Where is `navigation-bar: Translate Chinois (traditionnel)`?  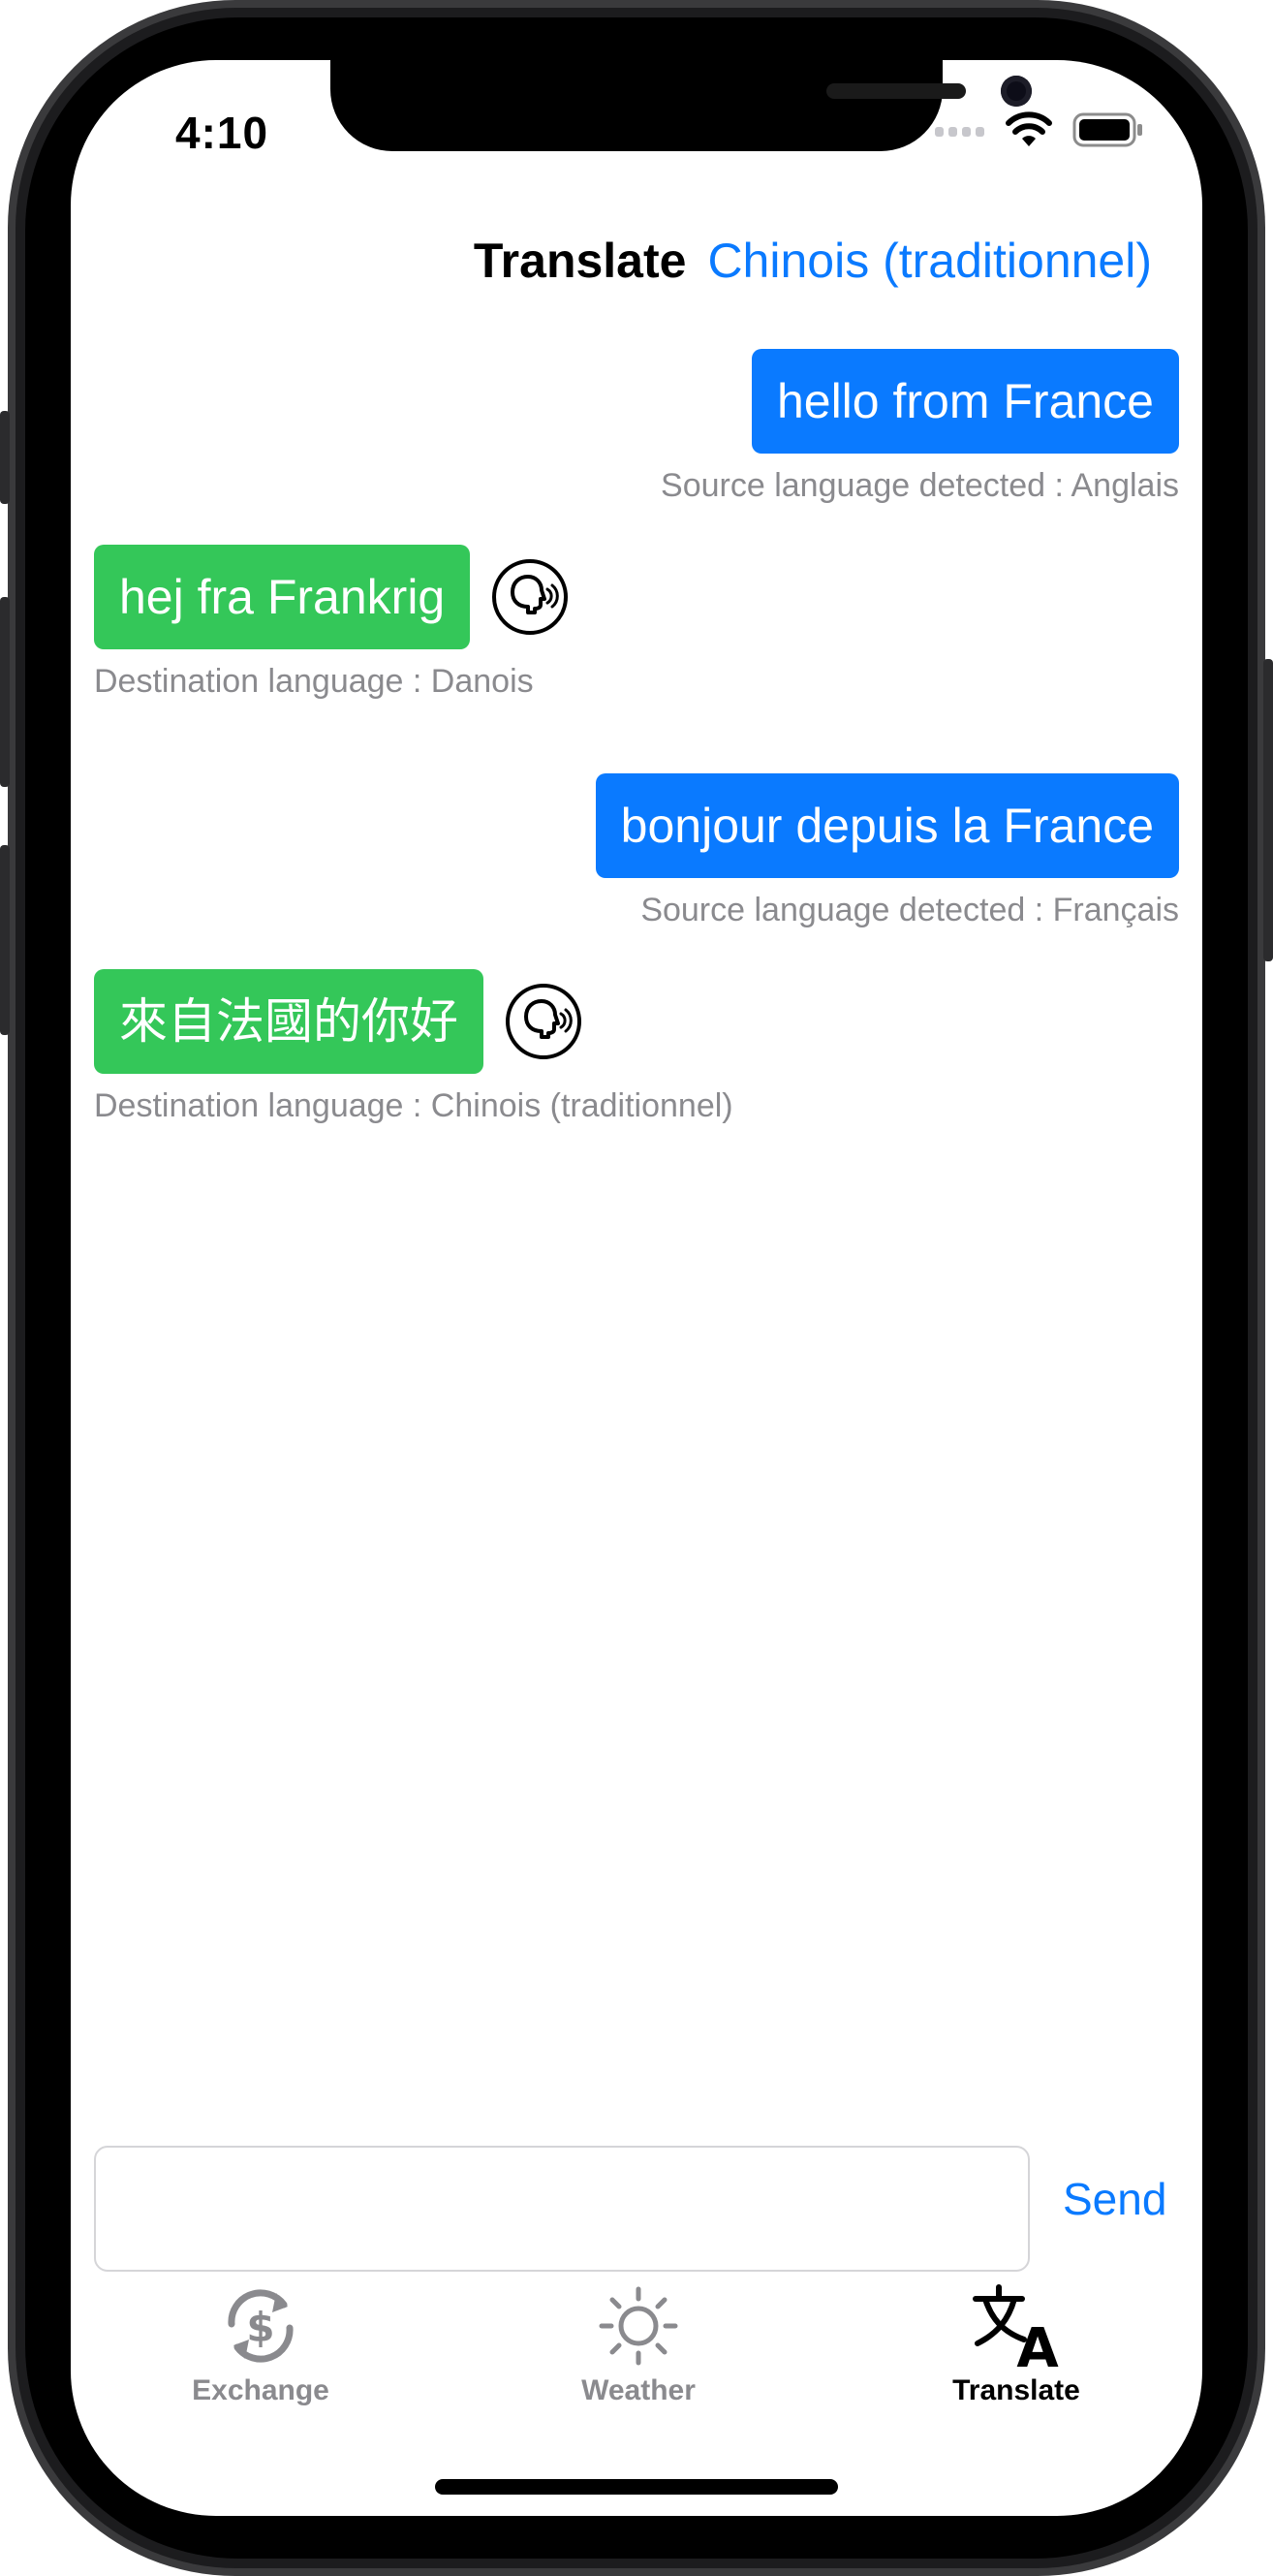 navigation-bar: Translate Chinois (traditionnel) is located at coordinates (813, 261).